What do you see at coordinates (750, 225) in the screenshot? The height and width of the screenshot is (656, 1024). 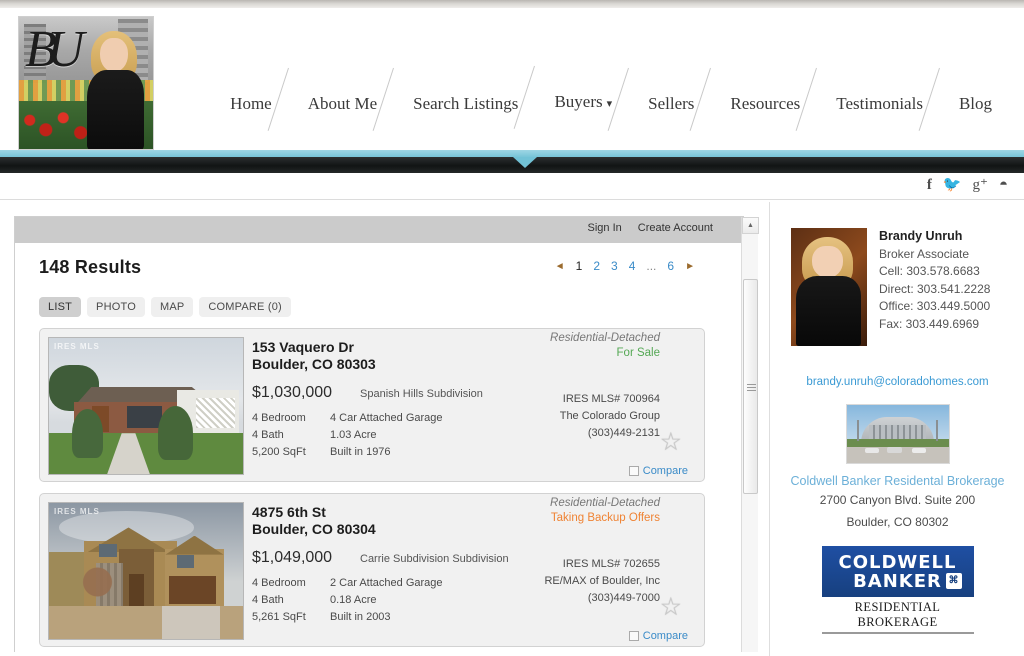 I see `scrollbar-up-arrow: ▲` at bounding box center [750, 225].